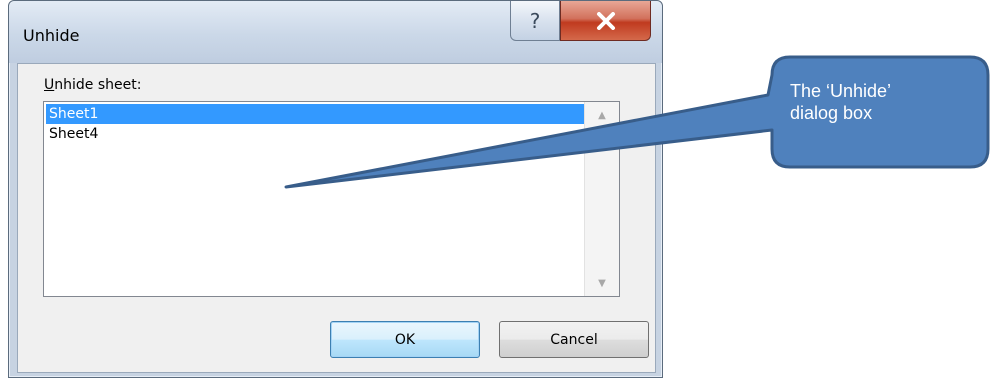 The height and width of the screenshot is (381, 995). What do you see at coordinates (841, 91) in the screenshot?
I see `callout-line-1: The ‘Unhide’` at bounding box center [841, 91].